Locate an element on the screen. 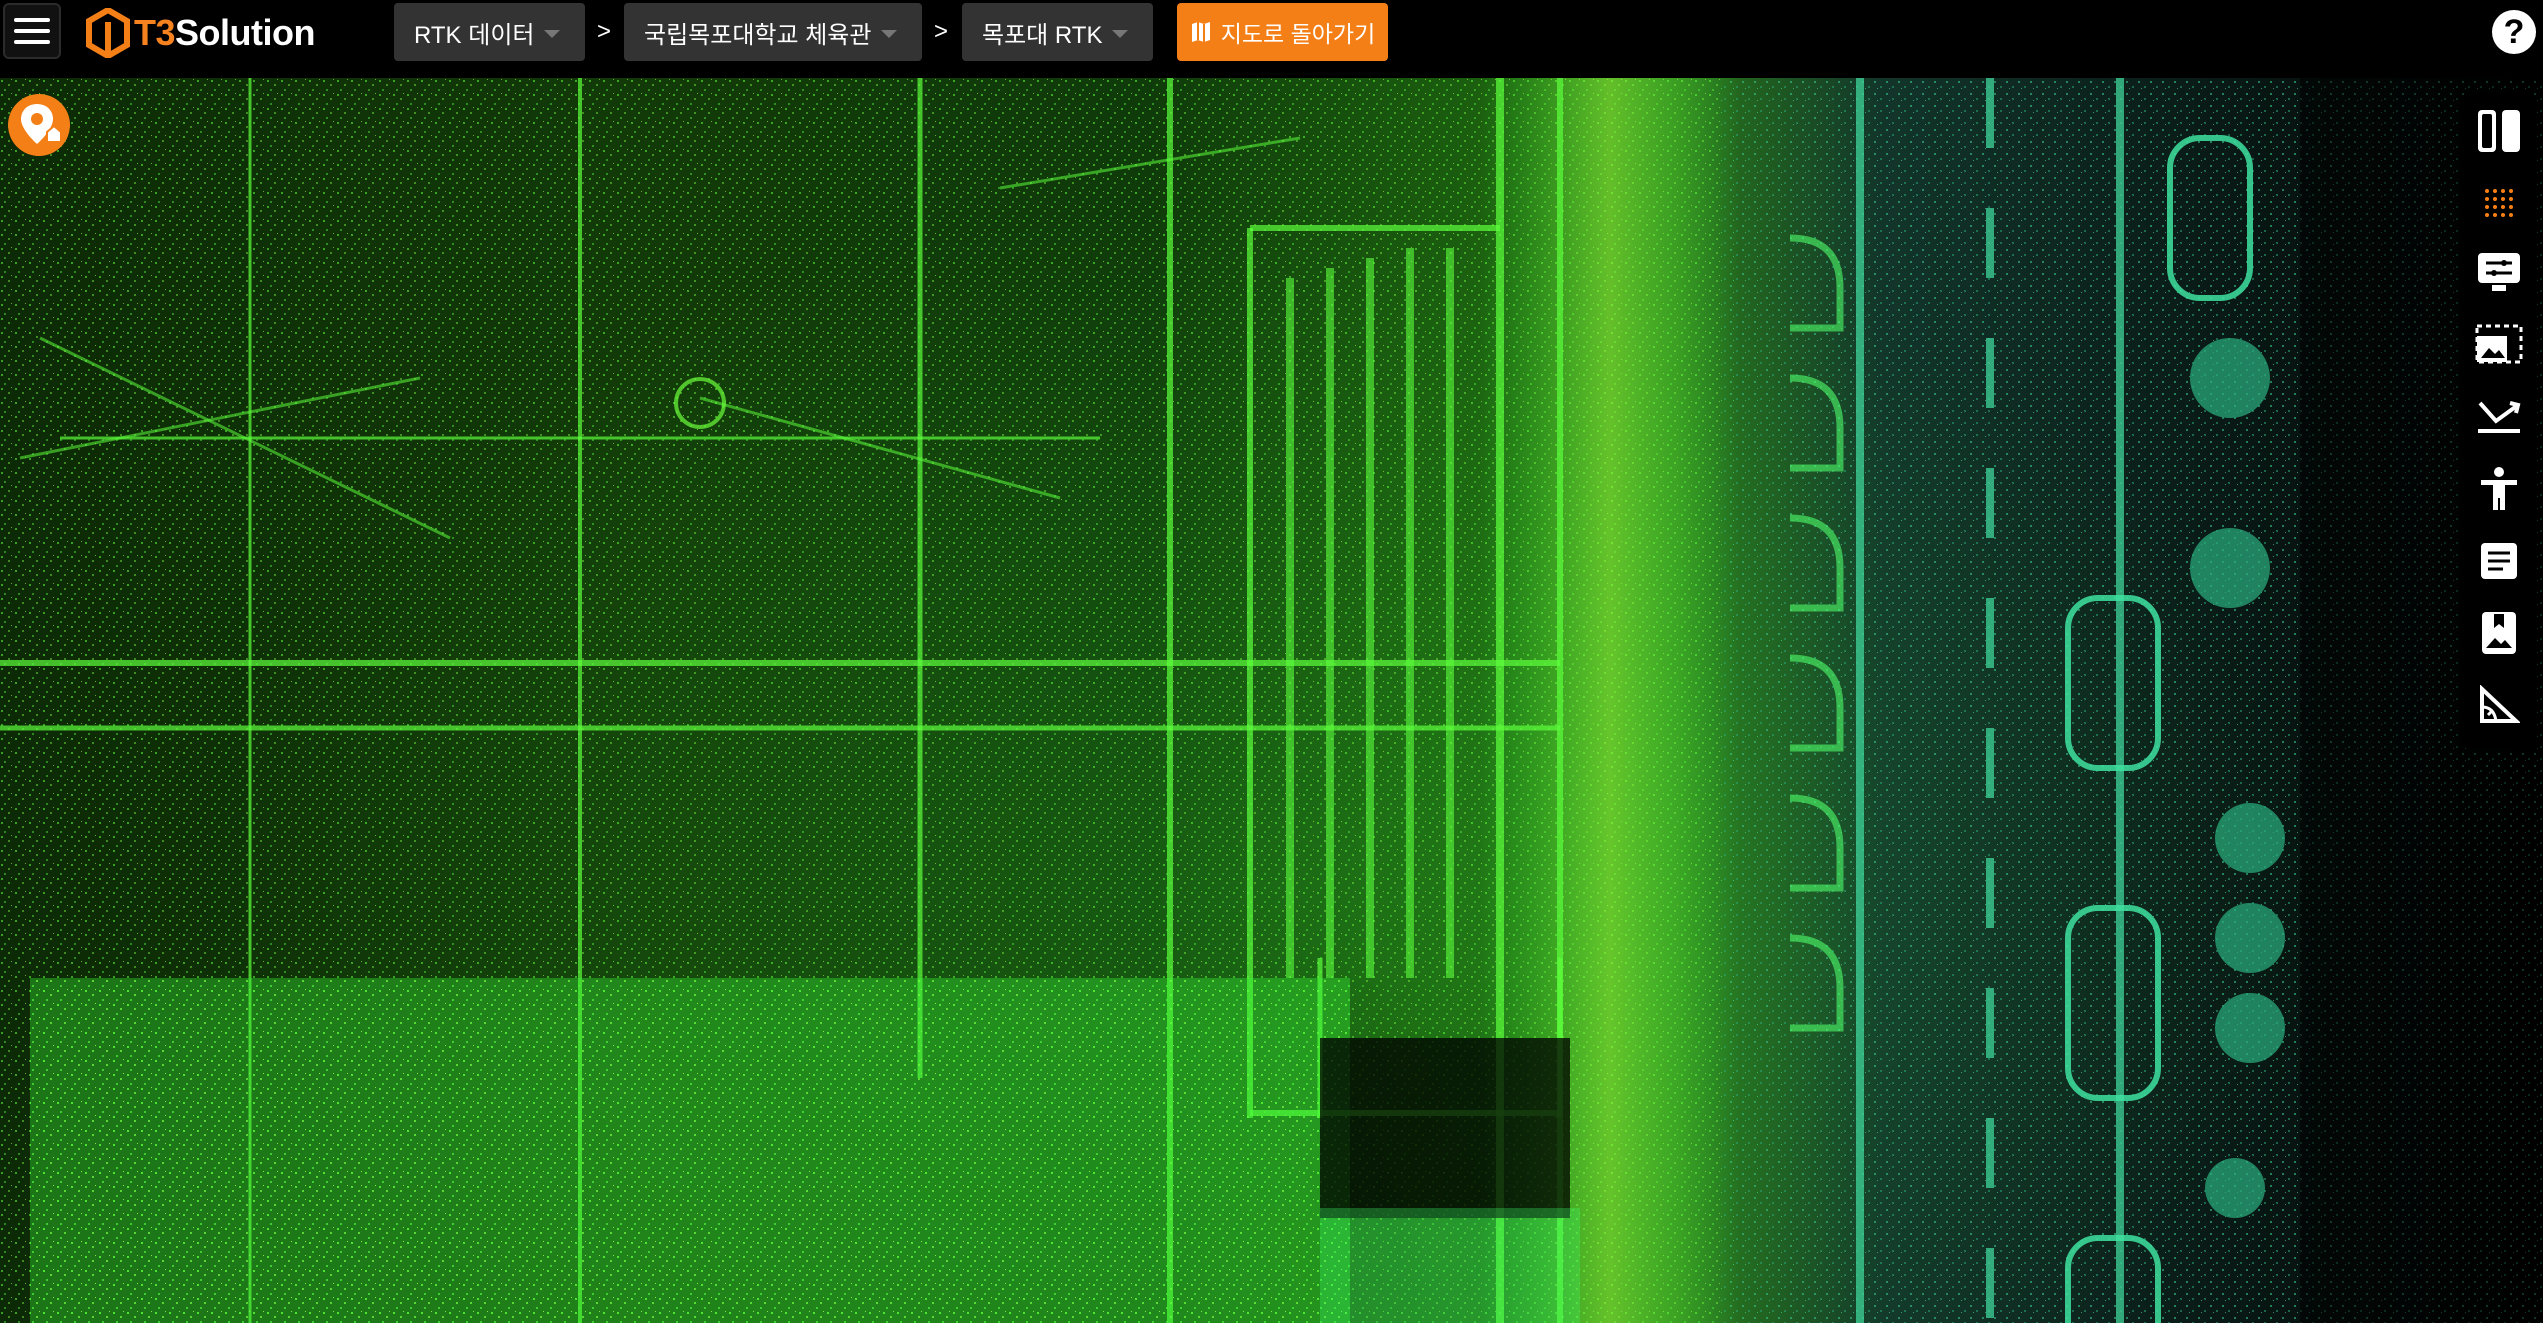  measure-angle-icon is located at coordinates (2500, 704).